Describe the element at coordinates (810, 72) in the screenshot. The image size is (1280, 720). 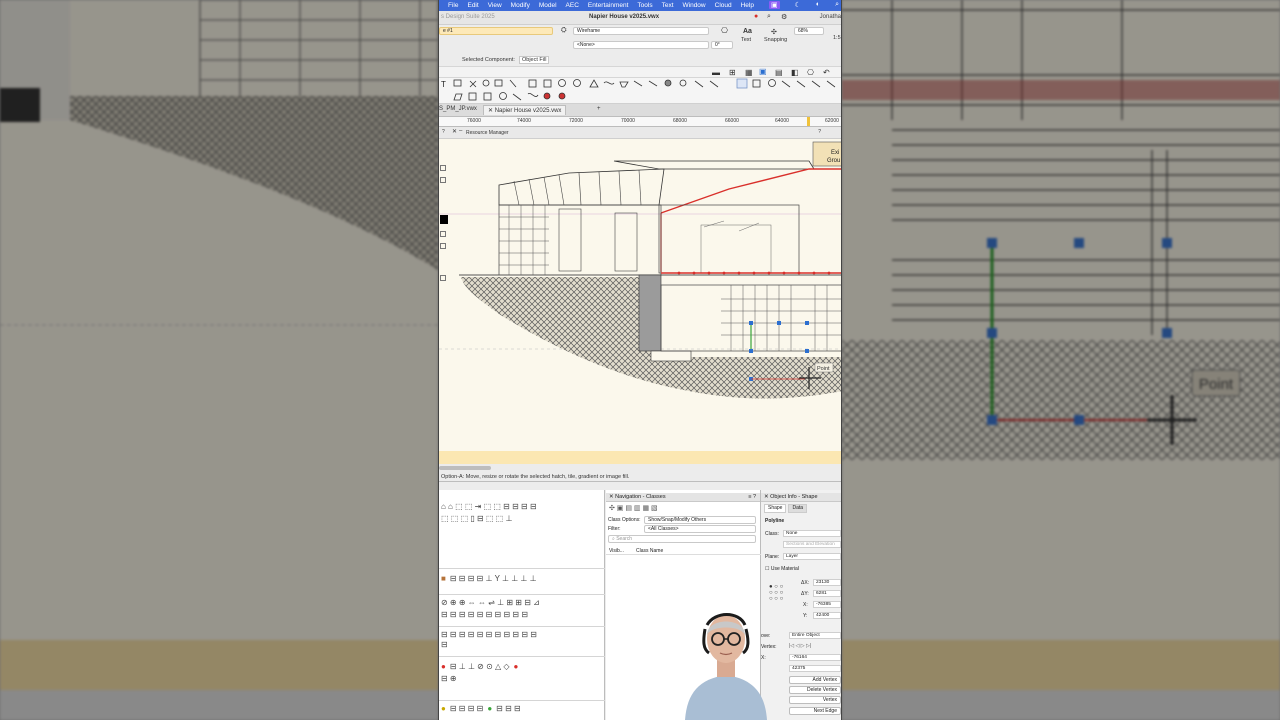
I see `flyover-icon: ⎔` at that location.